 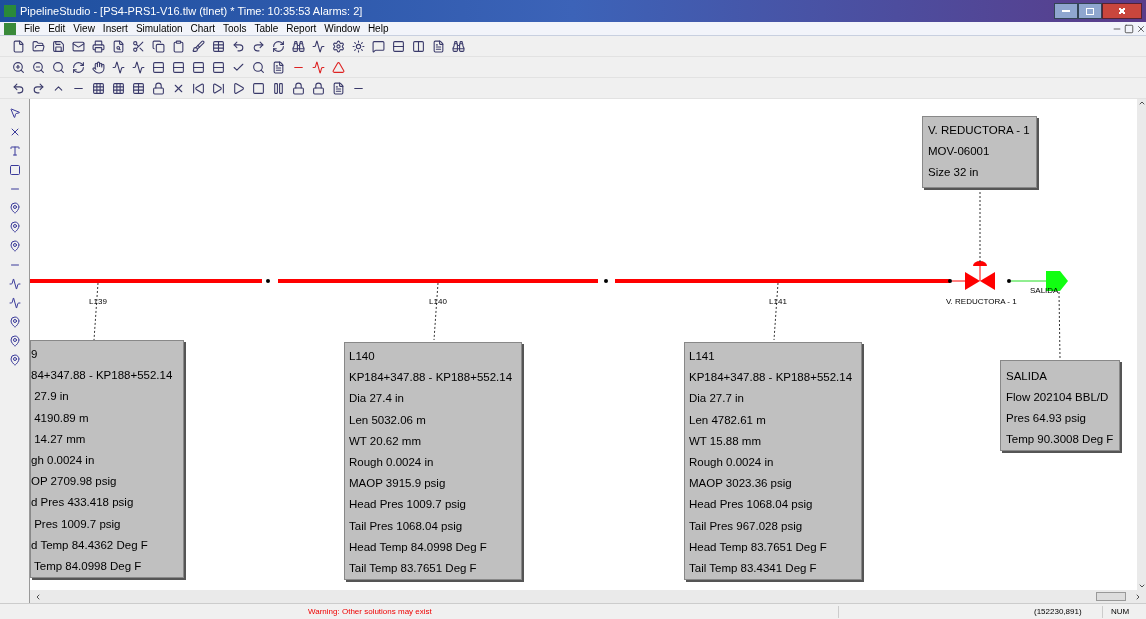 I want to click on columns-icon, so click(x=418, y=46).